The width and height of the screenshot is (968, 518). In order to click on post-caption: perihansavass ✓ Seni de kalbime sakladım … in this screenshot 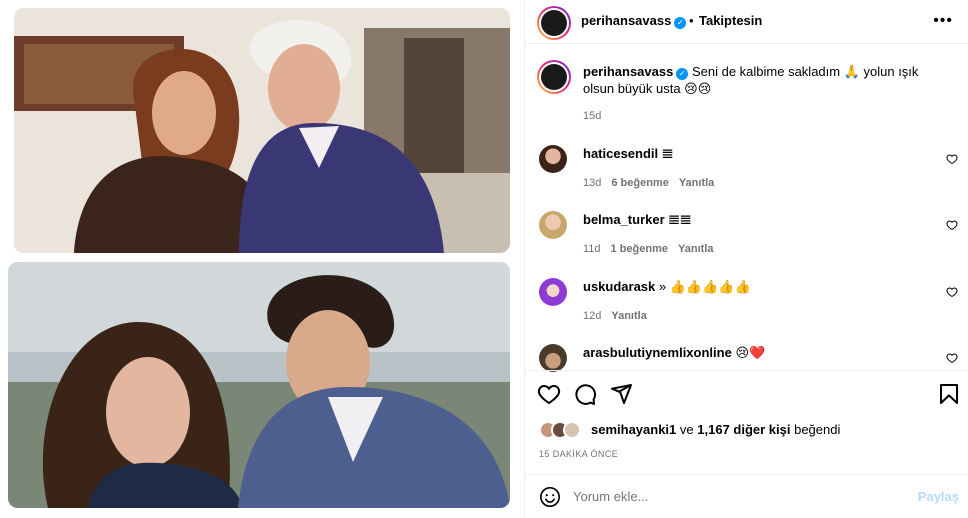, I will do `click(755, 80)`.